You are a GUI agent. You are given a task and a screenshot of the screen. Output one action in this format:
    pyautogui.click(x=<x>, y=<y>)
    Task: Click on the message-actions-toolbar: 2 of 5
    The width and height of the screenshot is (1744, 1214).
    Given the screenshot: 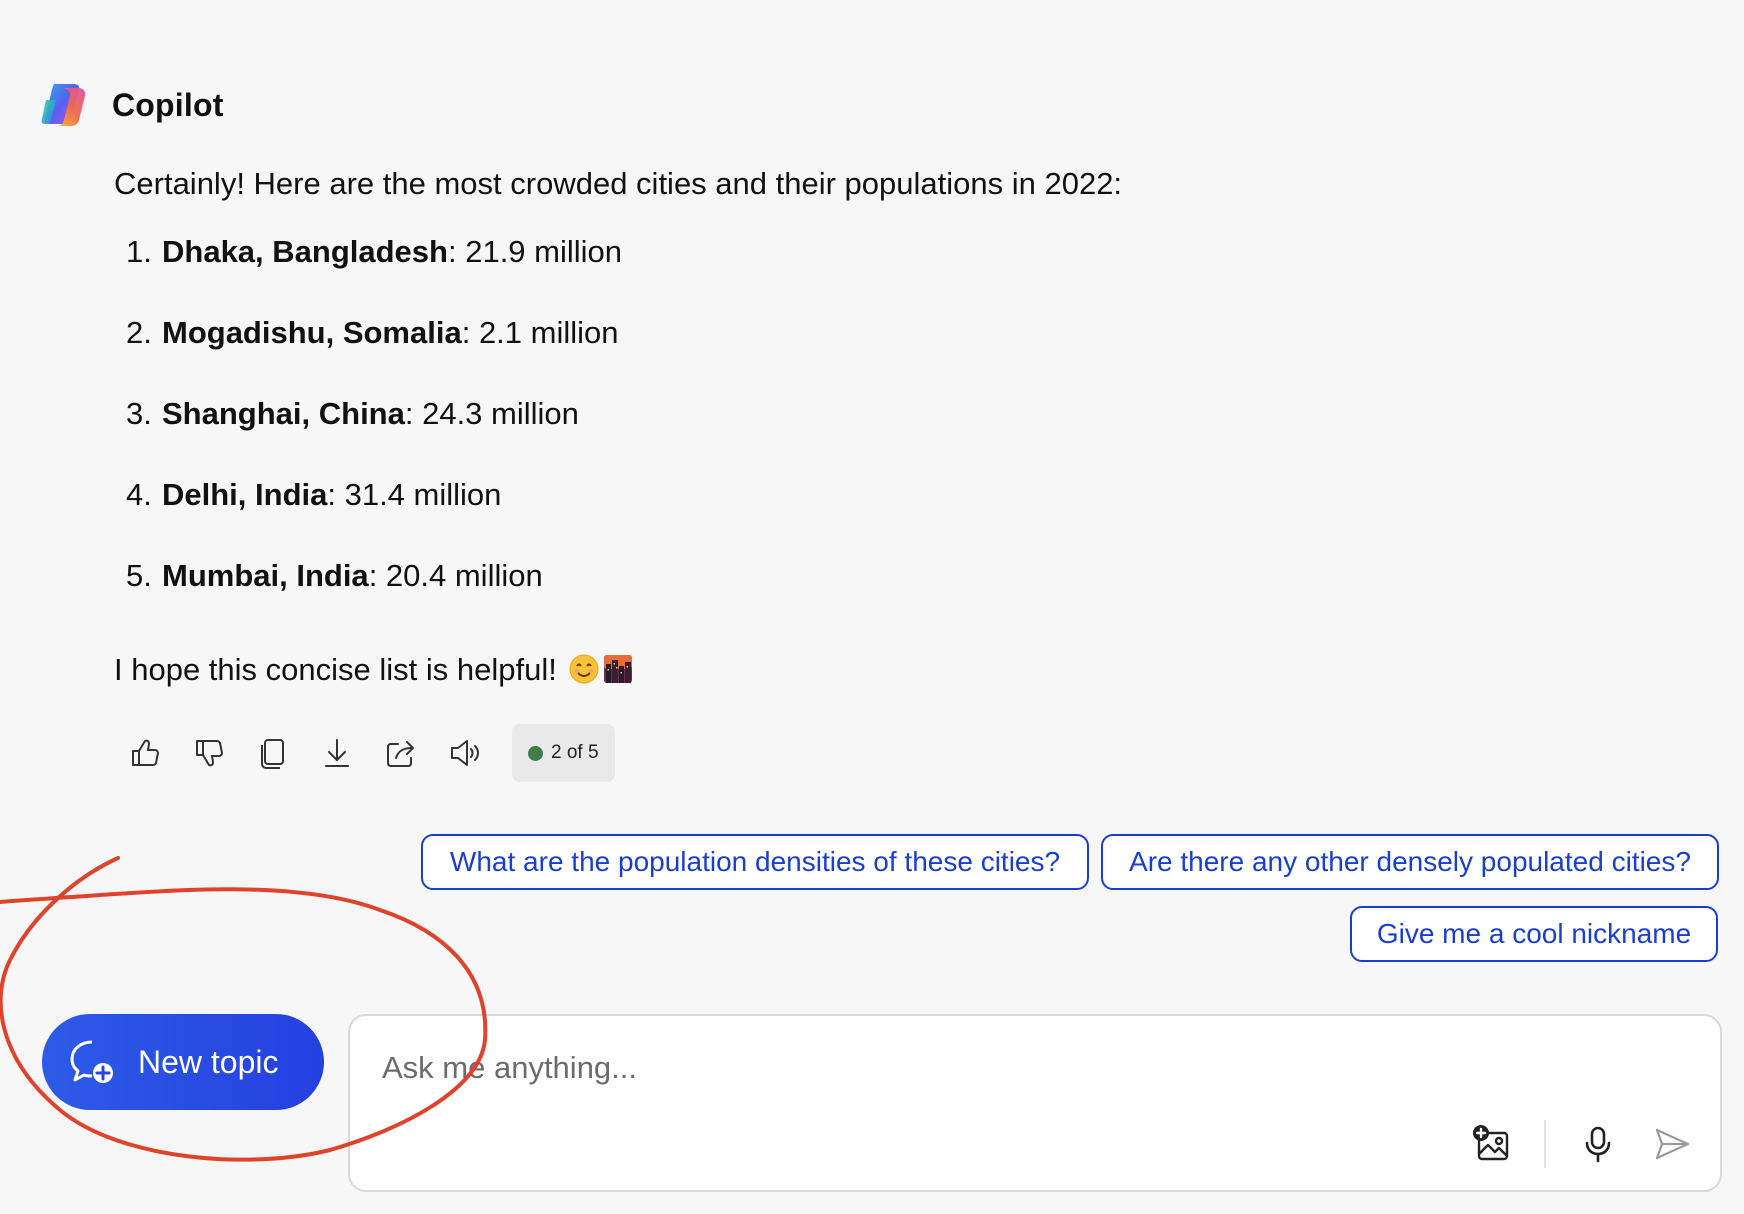 What is the action you would take?
    pyautogui.click(x=370, y=753)
    